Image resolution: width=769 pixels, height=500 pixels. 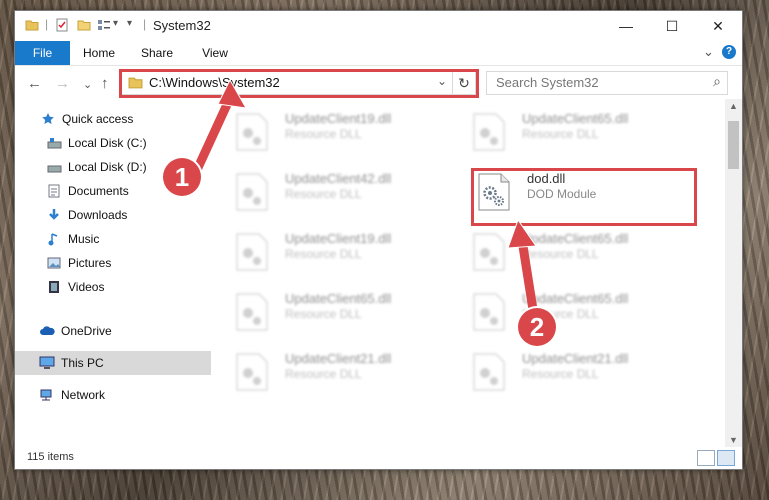 What do you see at coordinates (182, 177) in the screenshot?
I see `step-marker-1: 1` at bounding box center [182, 177].